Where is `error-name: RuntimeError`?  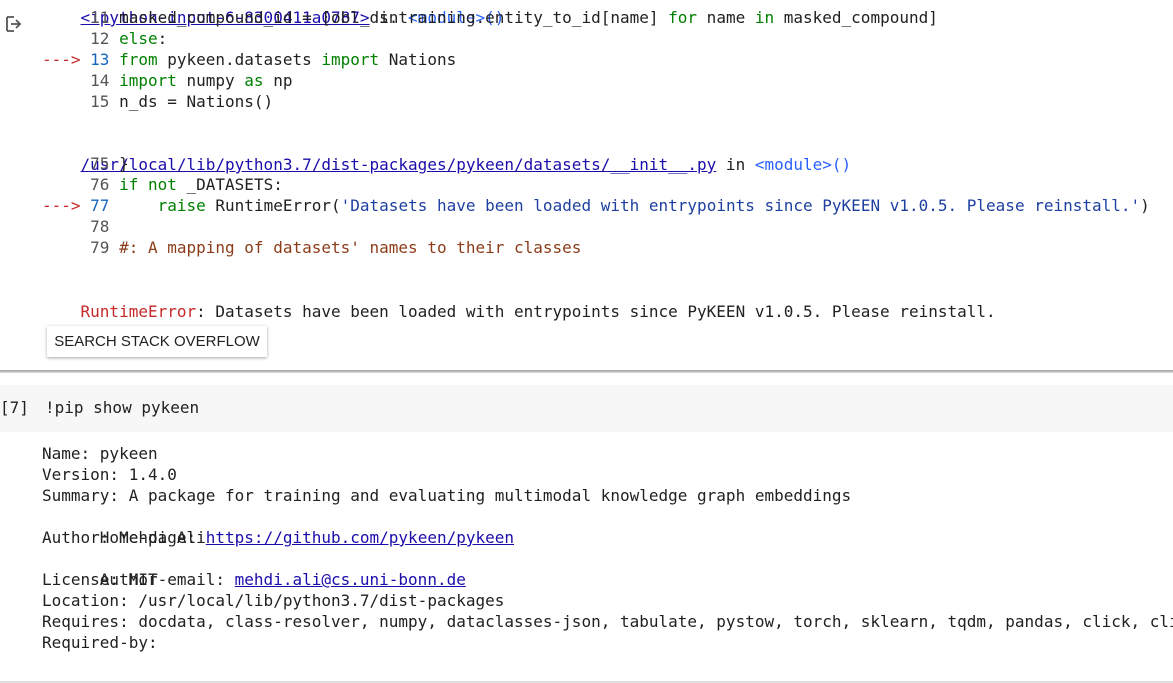
error-name: RuntimeError is located at coordinates (138, 311).